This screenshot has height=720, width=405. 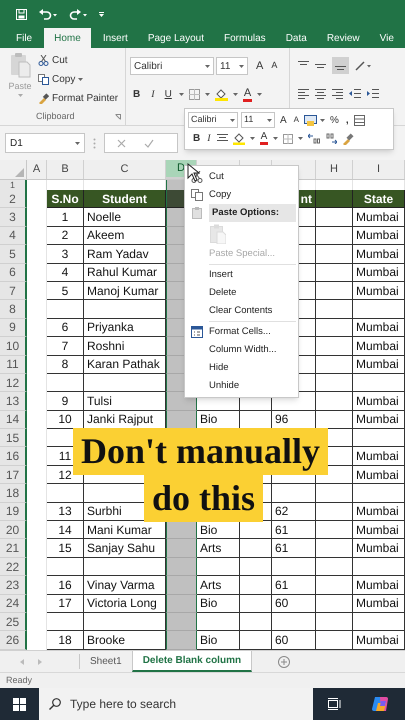 I want to click on undo-icon, so click(x=48, y=14).